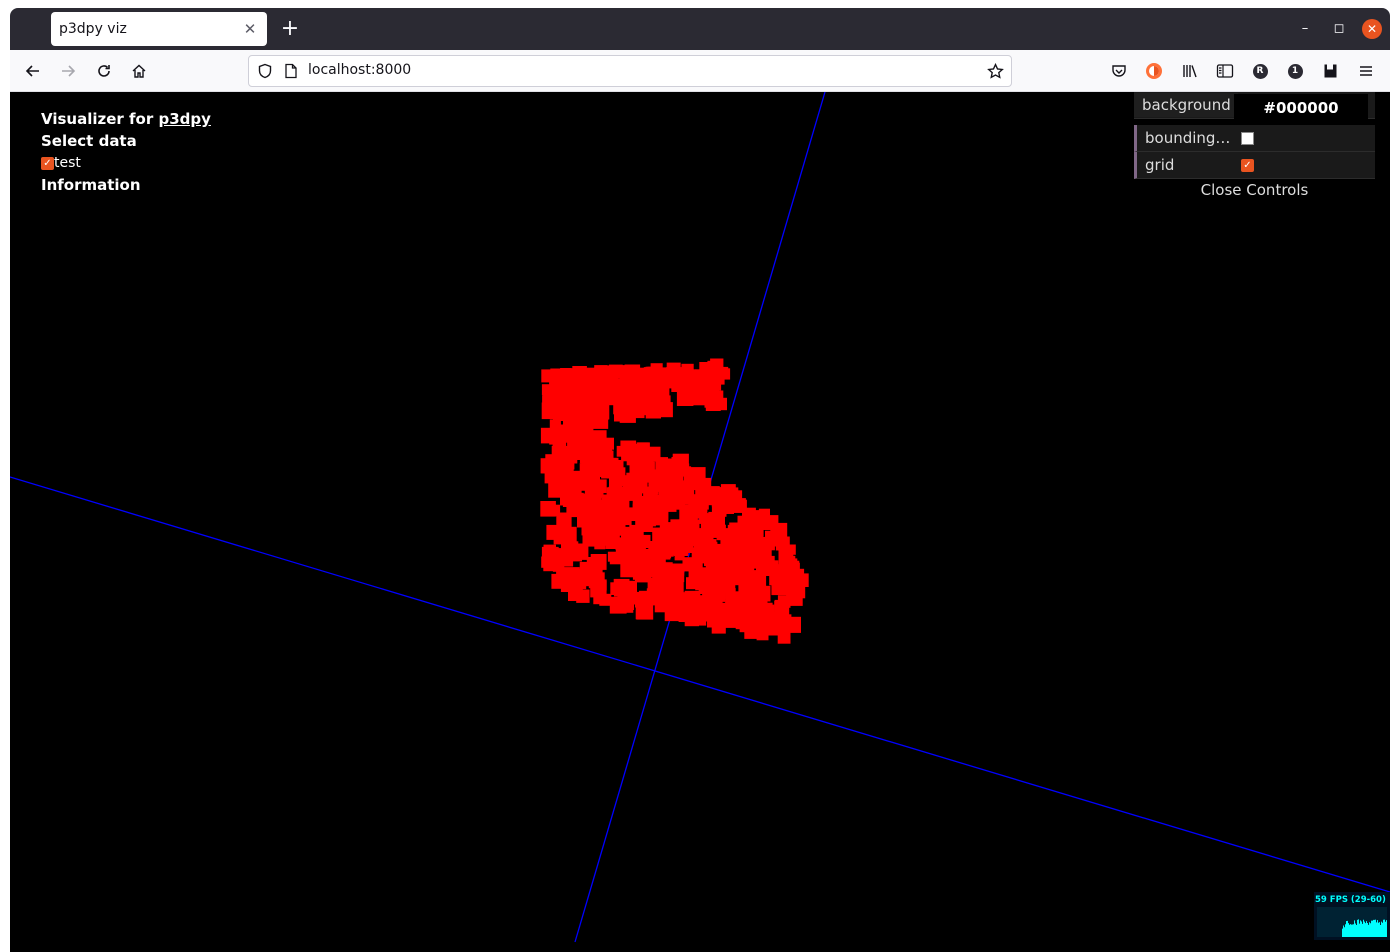 The width and height of the screenshot is (1400, 952). Describe the element at coordinates (359, 70) in the screenshot. I see `url-text: localhost:8000` at that location.